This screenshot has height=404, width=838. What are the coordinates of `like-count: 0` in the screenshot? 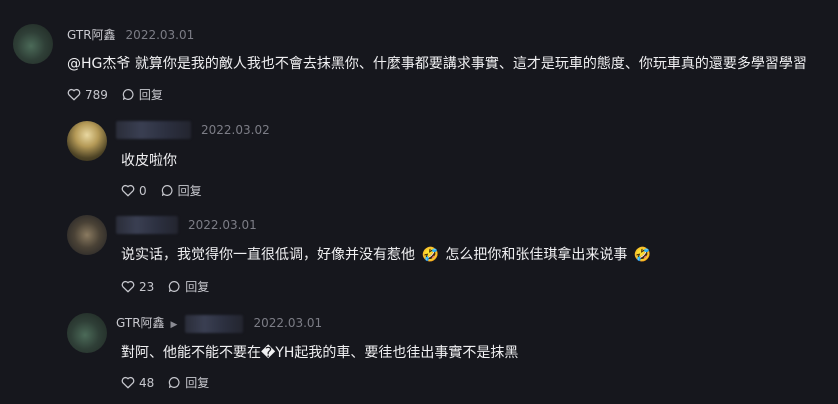 It's located at (143, 190).